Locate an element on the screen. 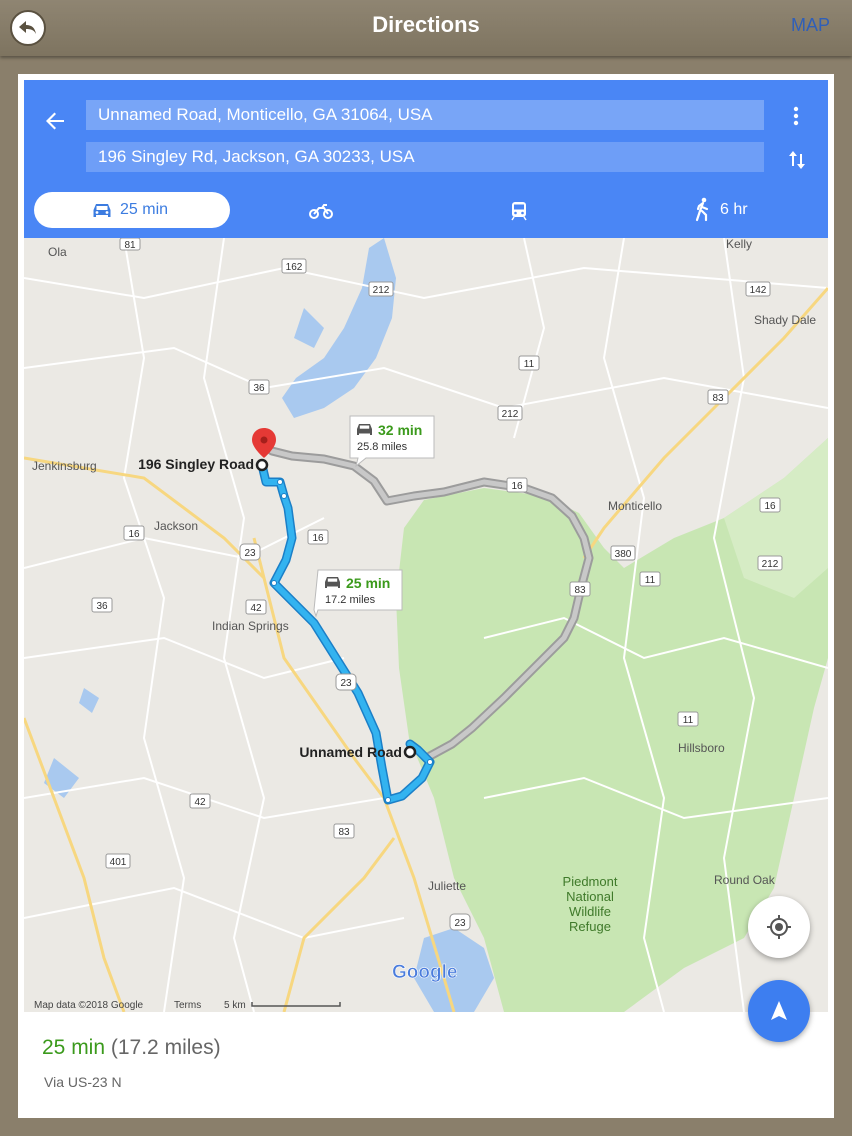  summary-distance: (17.2 miles) is located at coordinates (165, 1047).